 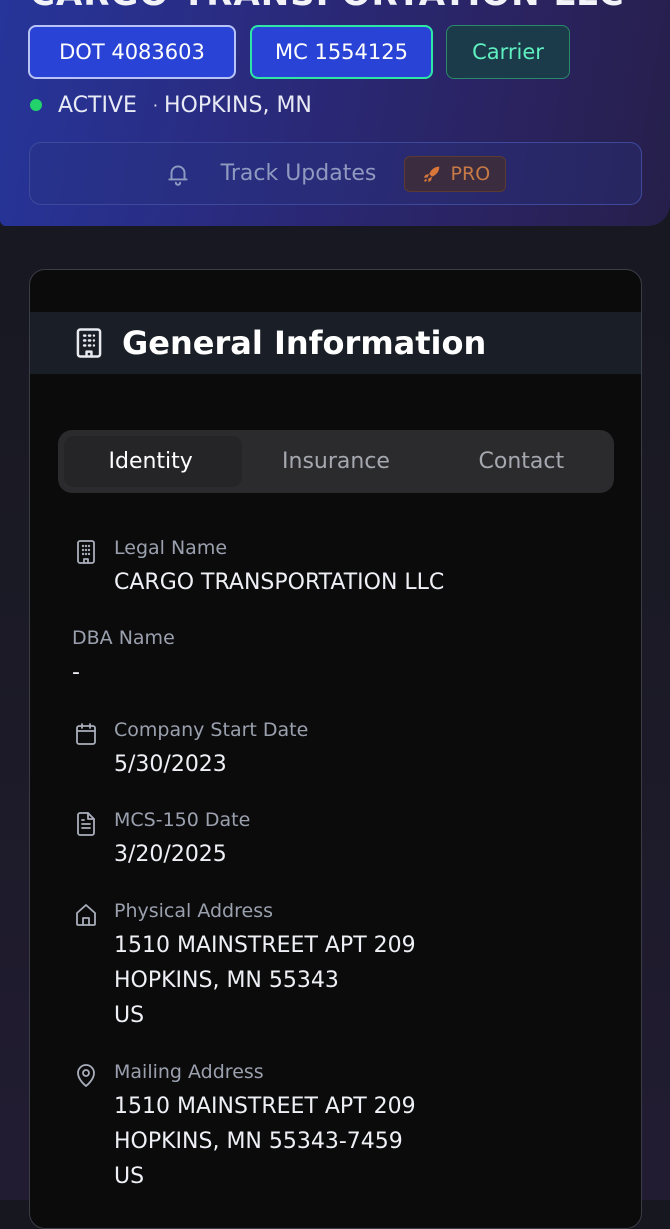 What do you see at coordinates (182, 820) in the screenshot?
I see `mcs150-date-label: MCS-150 Date` at bounding box center [182, 820].